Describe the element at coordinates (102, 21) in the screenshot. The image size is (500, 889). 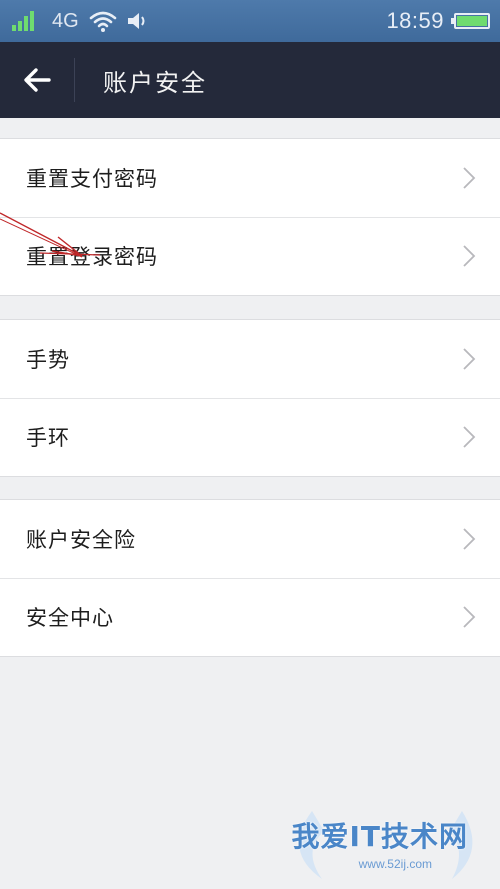
I see `wifi-icon` at that location.